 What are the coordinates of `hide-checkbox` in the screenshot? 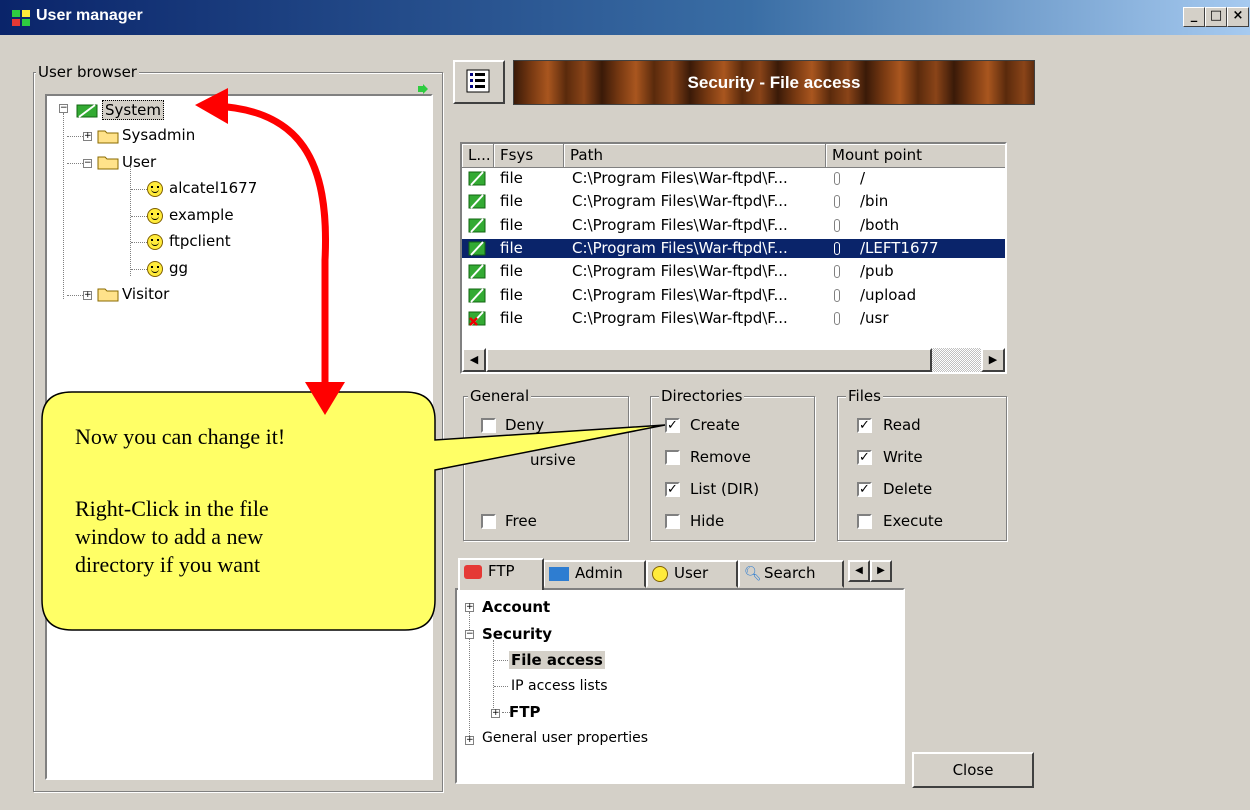 It's located at (672, 521).